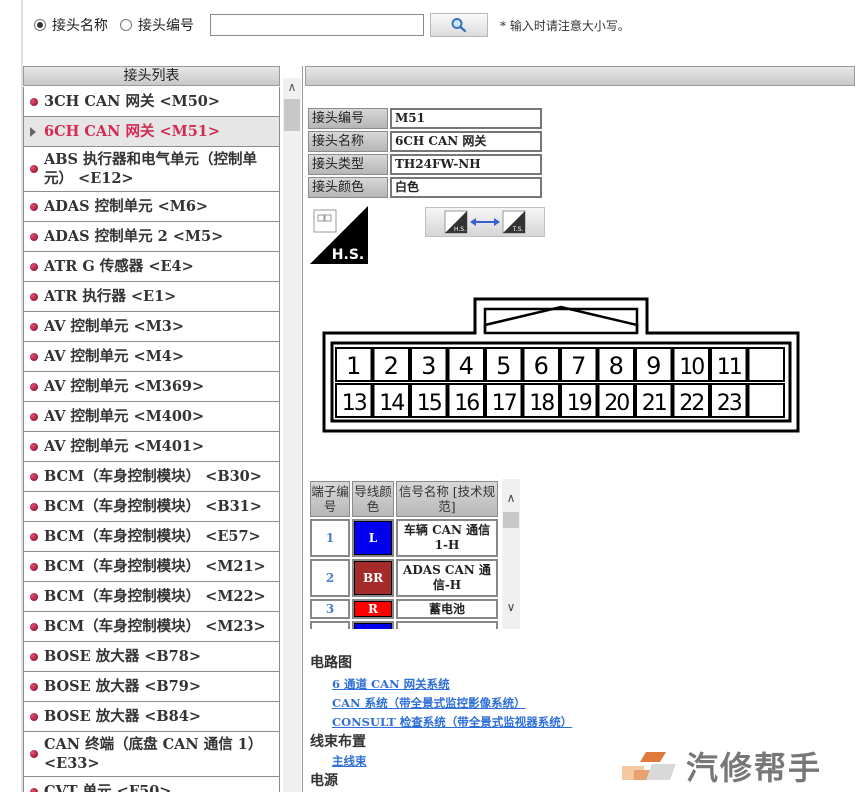 This screenshot has width=855, height=792. Describe the element at coordinates (649, 766) in the screenshot. I see `watermark-logo-icon` at that location.